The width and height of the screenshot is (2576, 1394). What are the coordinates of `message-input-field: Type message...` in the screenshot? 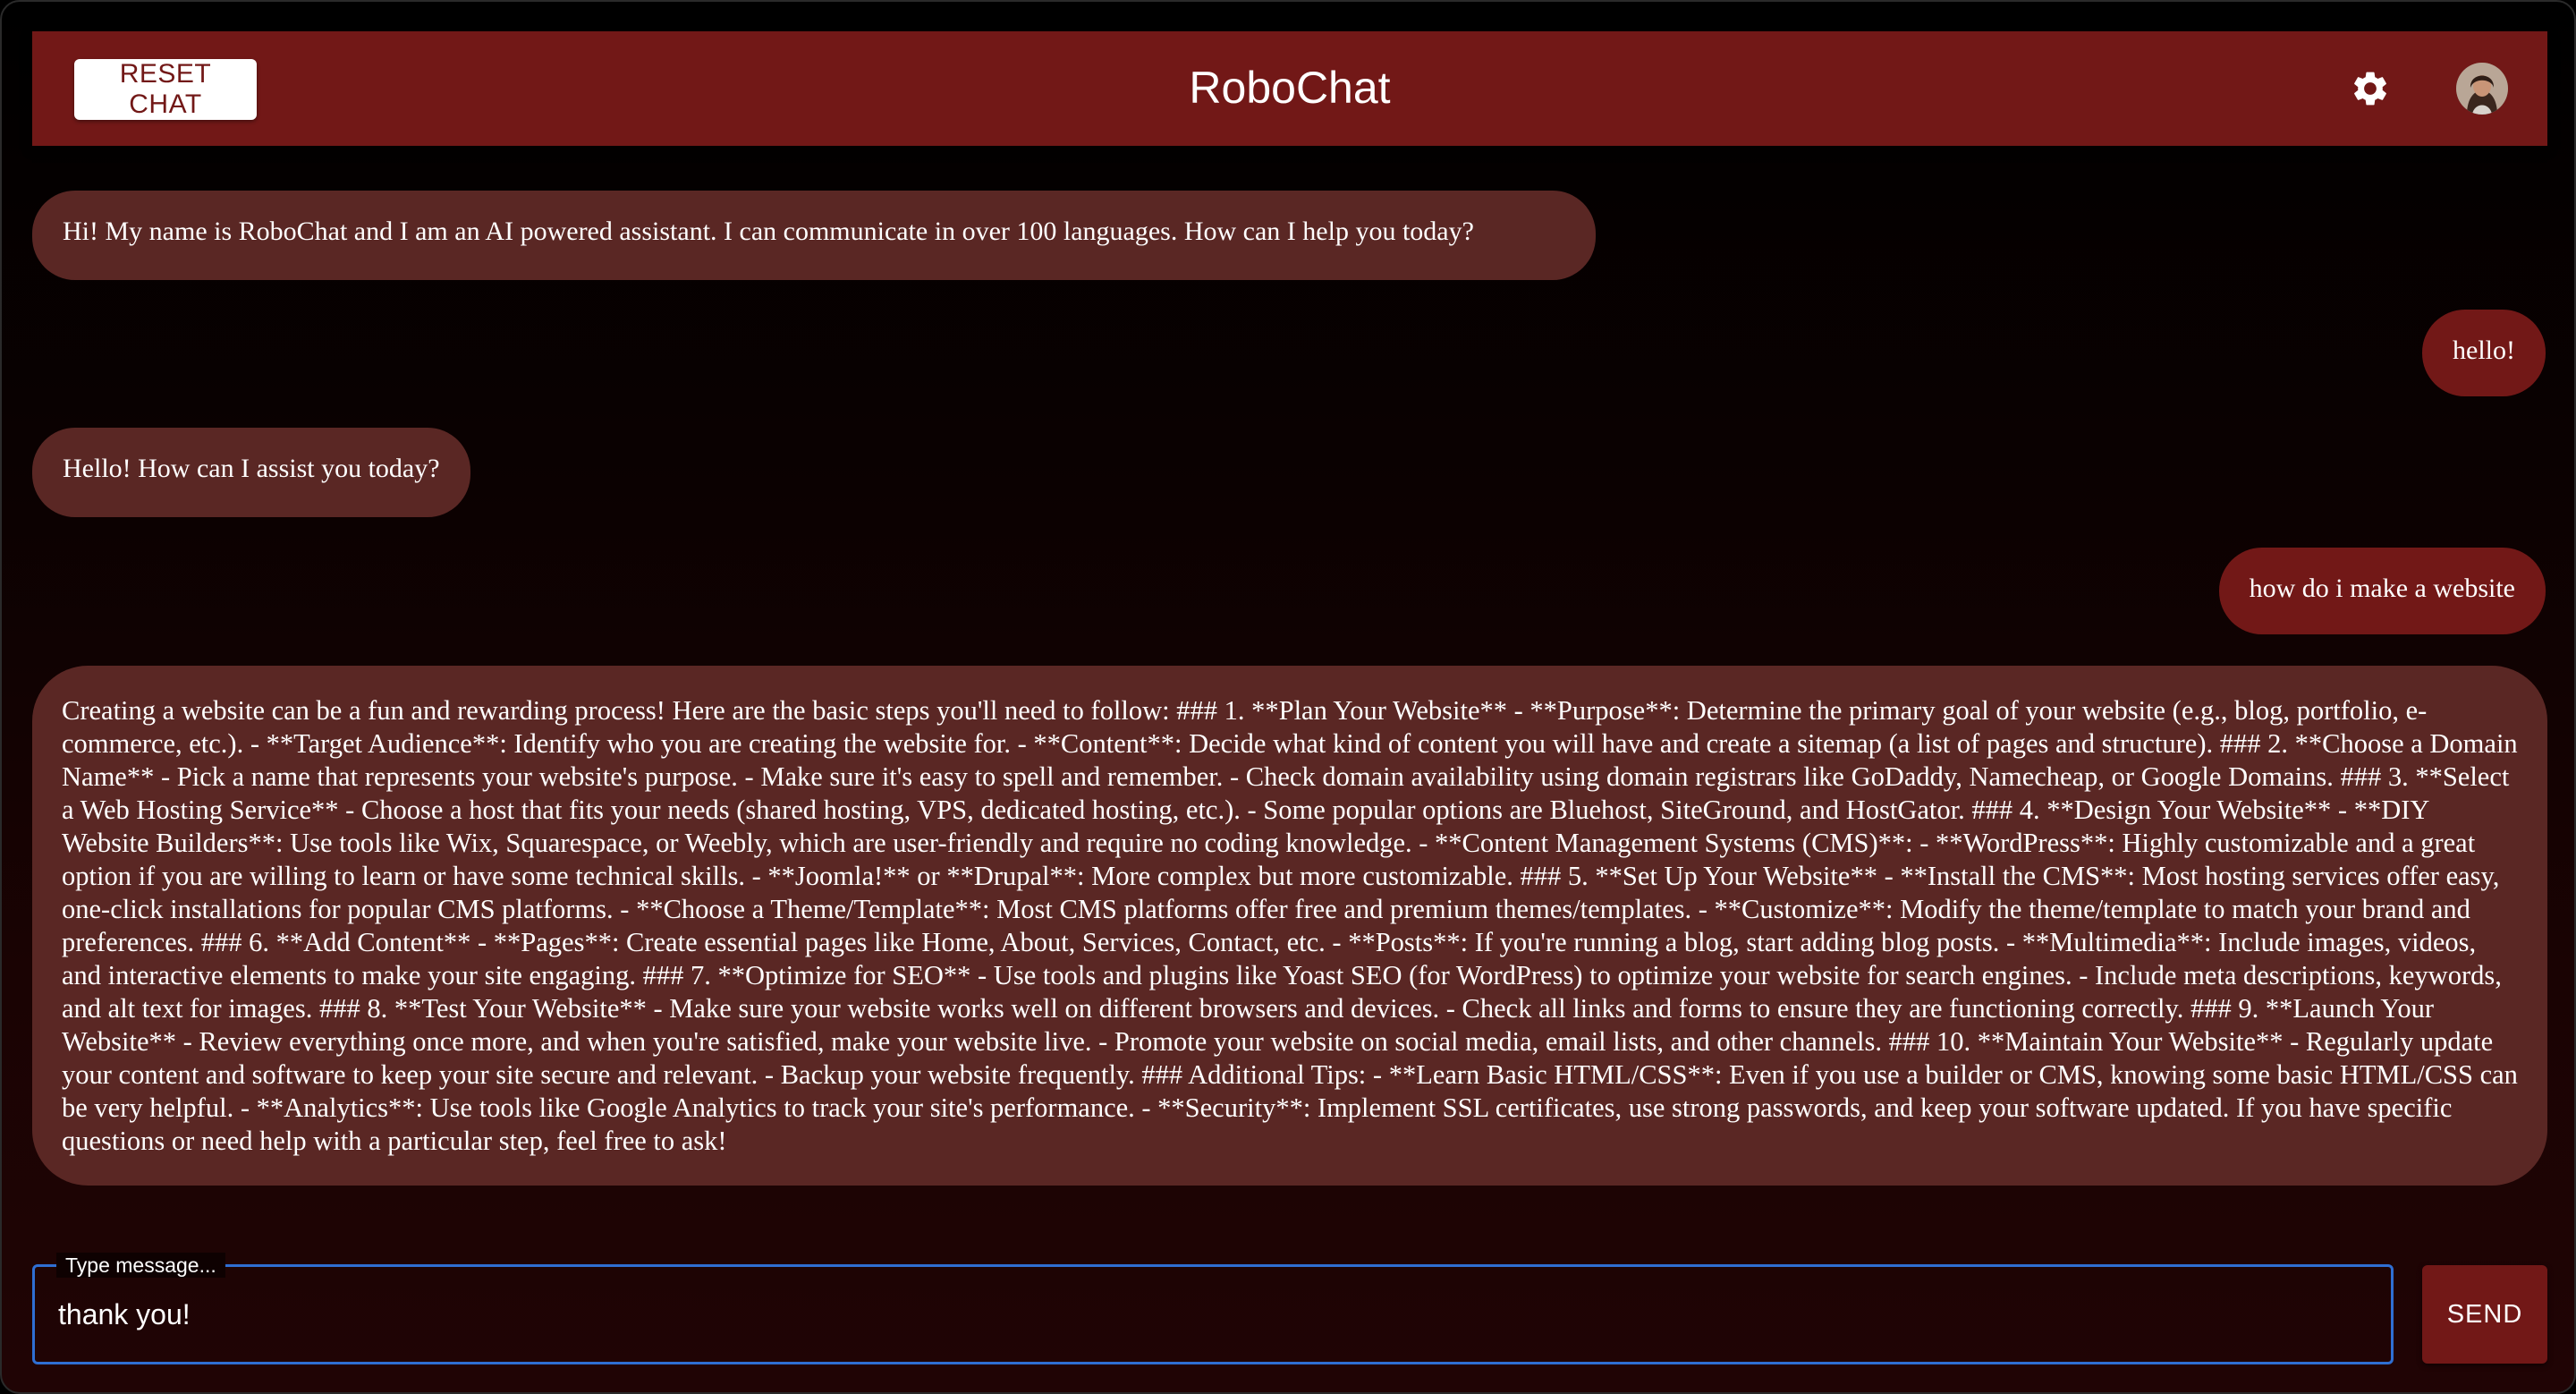 It's located at (1213, 1308).